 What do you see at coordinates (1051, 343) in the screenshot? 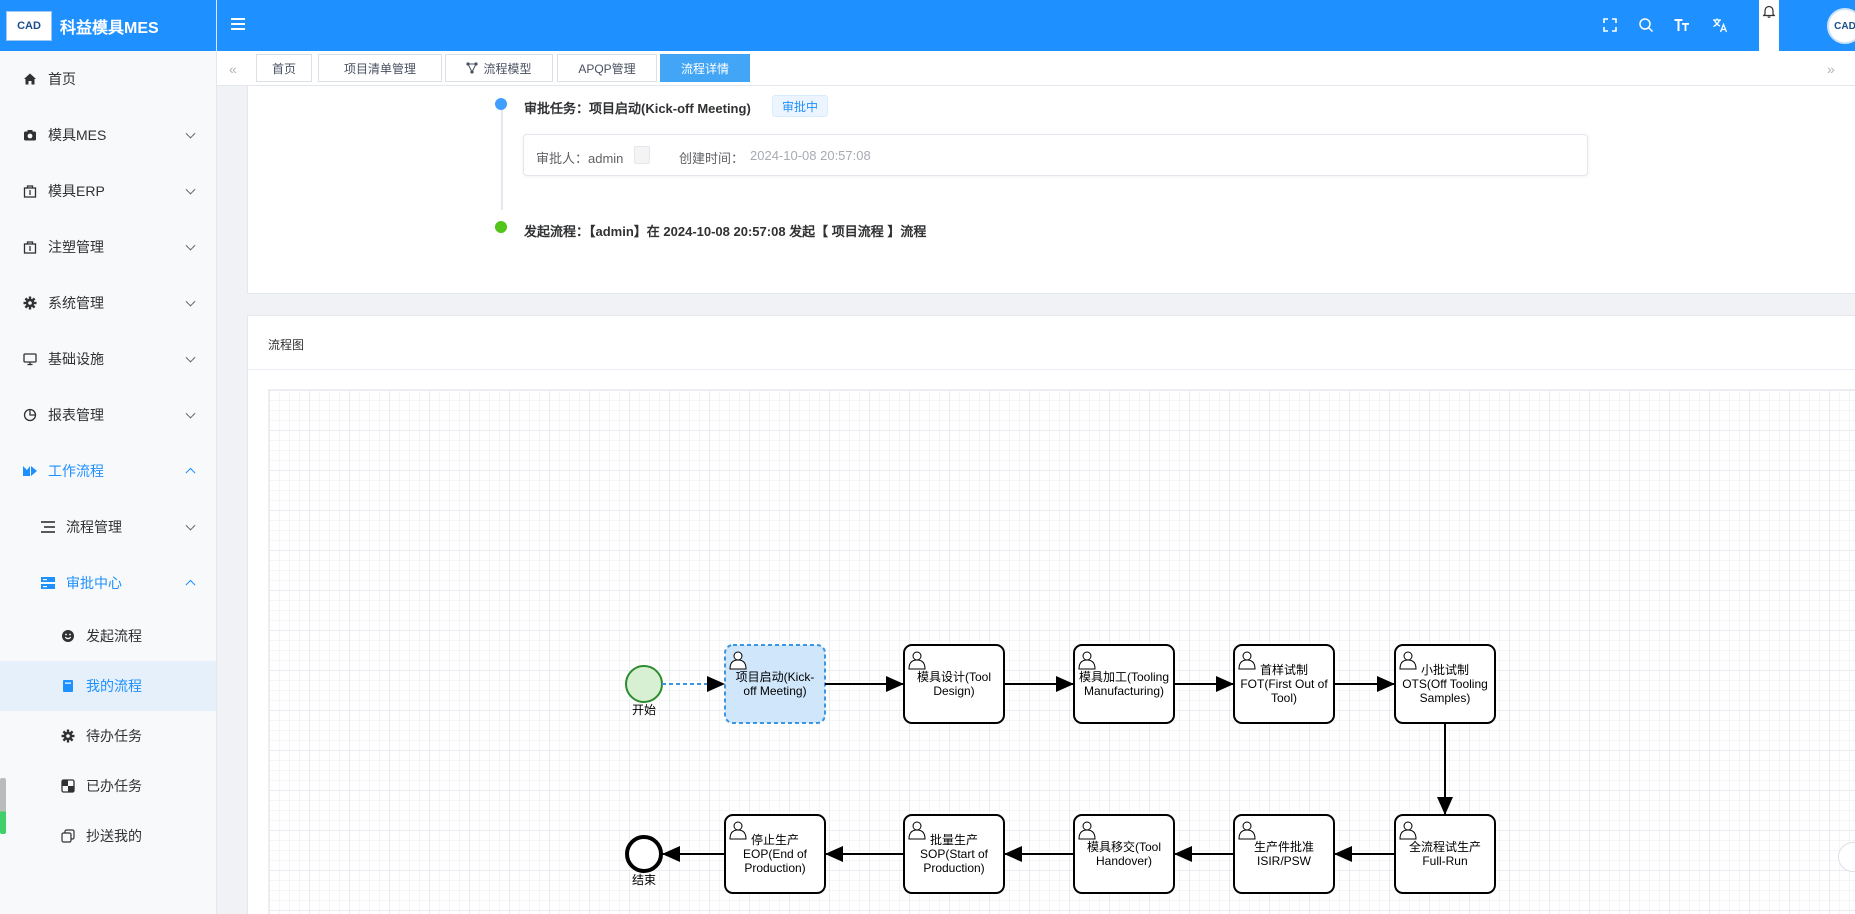
I see `diagram-card-header: 流程图` at bounding box center [1051, 343].